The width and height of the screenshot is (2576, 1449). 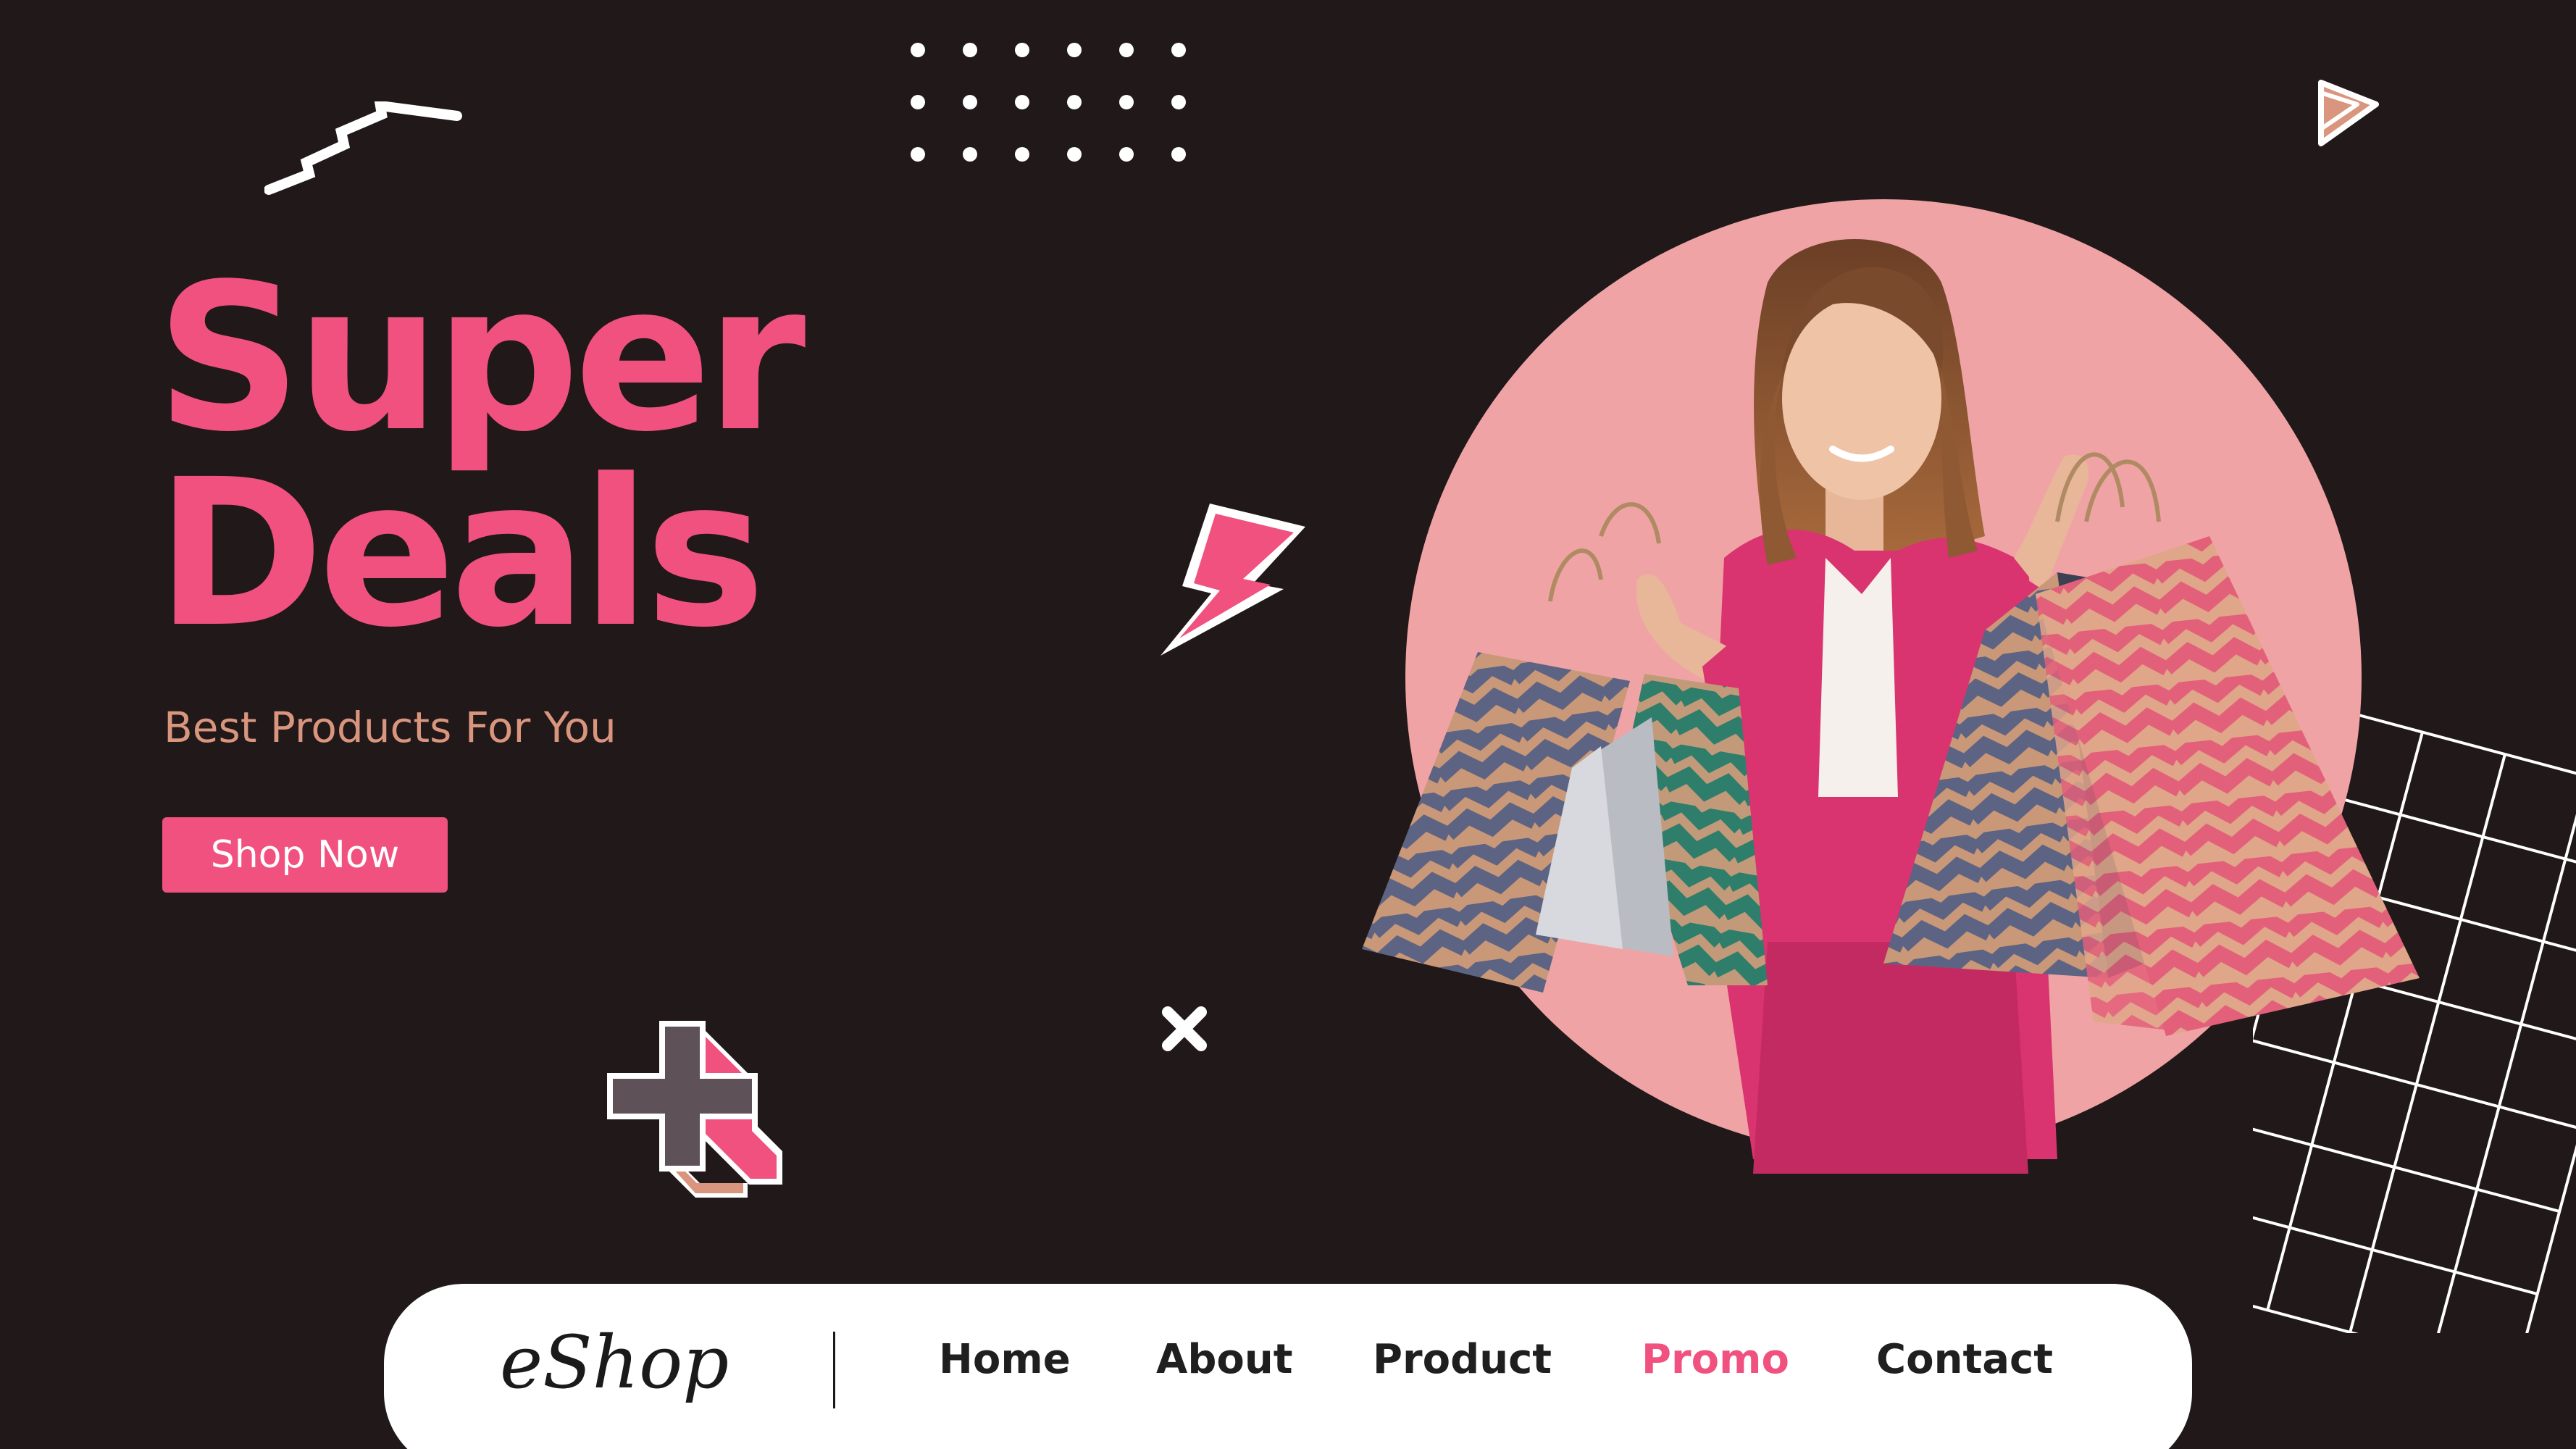 I want to click on hero-title: Super Deals, so click(x=481, y=456).